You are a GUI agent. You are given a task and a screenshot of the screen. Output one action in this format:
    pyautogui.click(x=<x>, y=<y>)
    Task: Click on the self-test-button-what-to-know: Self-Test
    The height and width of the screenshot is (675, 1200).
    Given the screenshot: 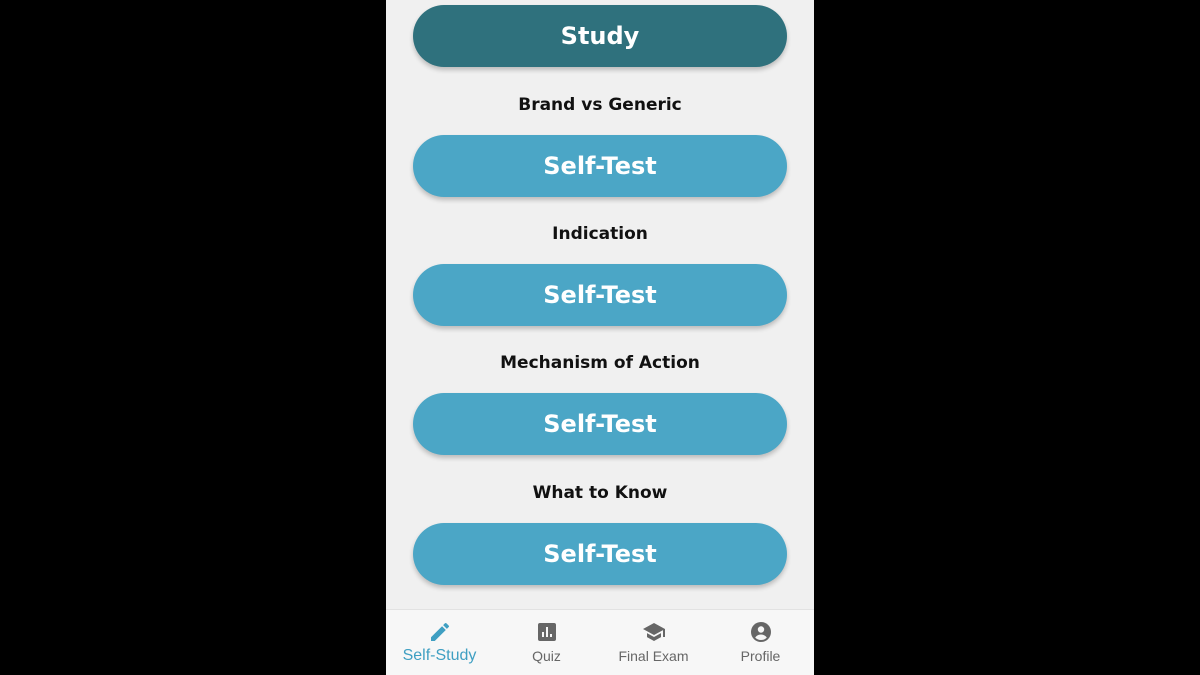 What is the action you would take?
    pyautogui.click(x=600, y=554)
    